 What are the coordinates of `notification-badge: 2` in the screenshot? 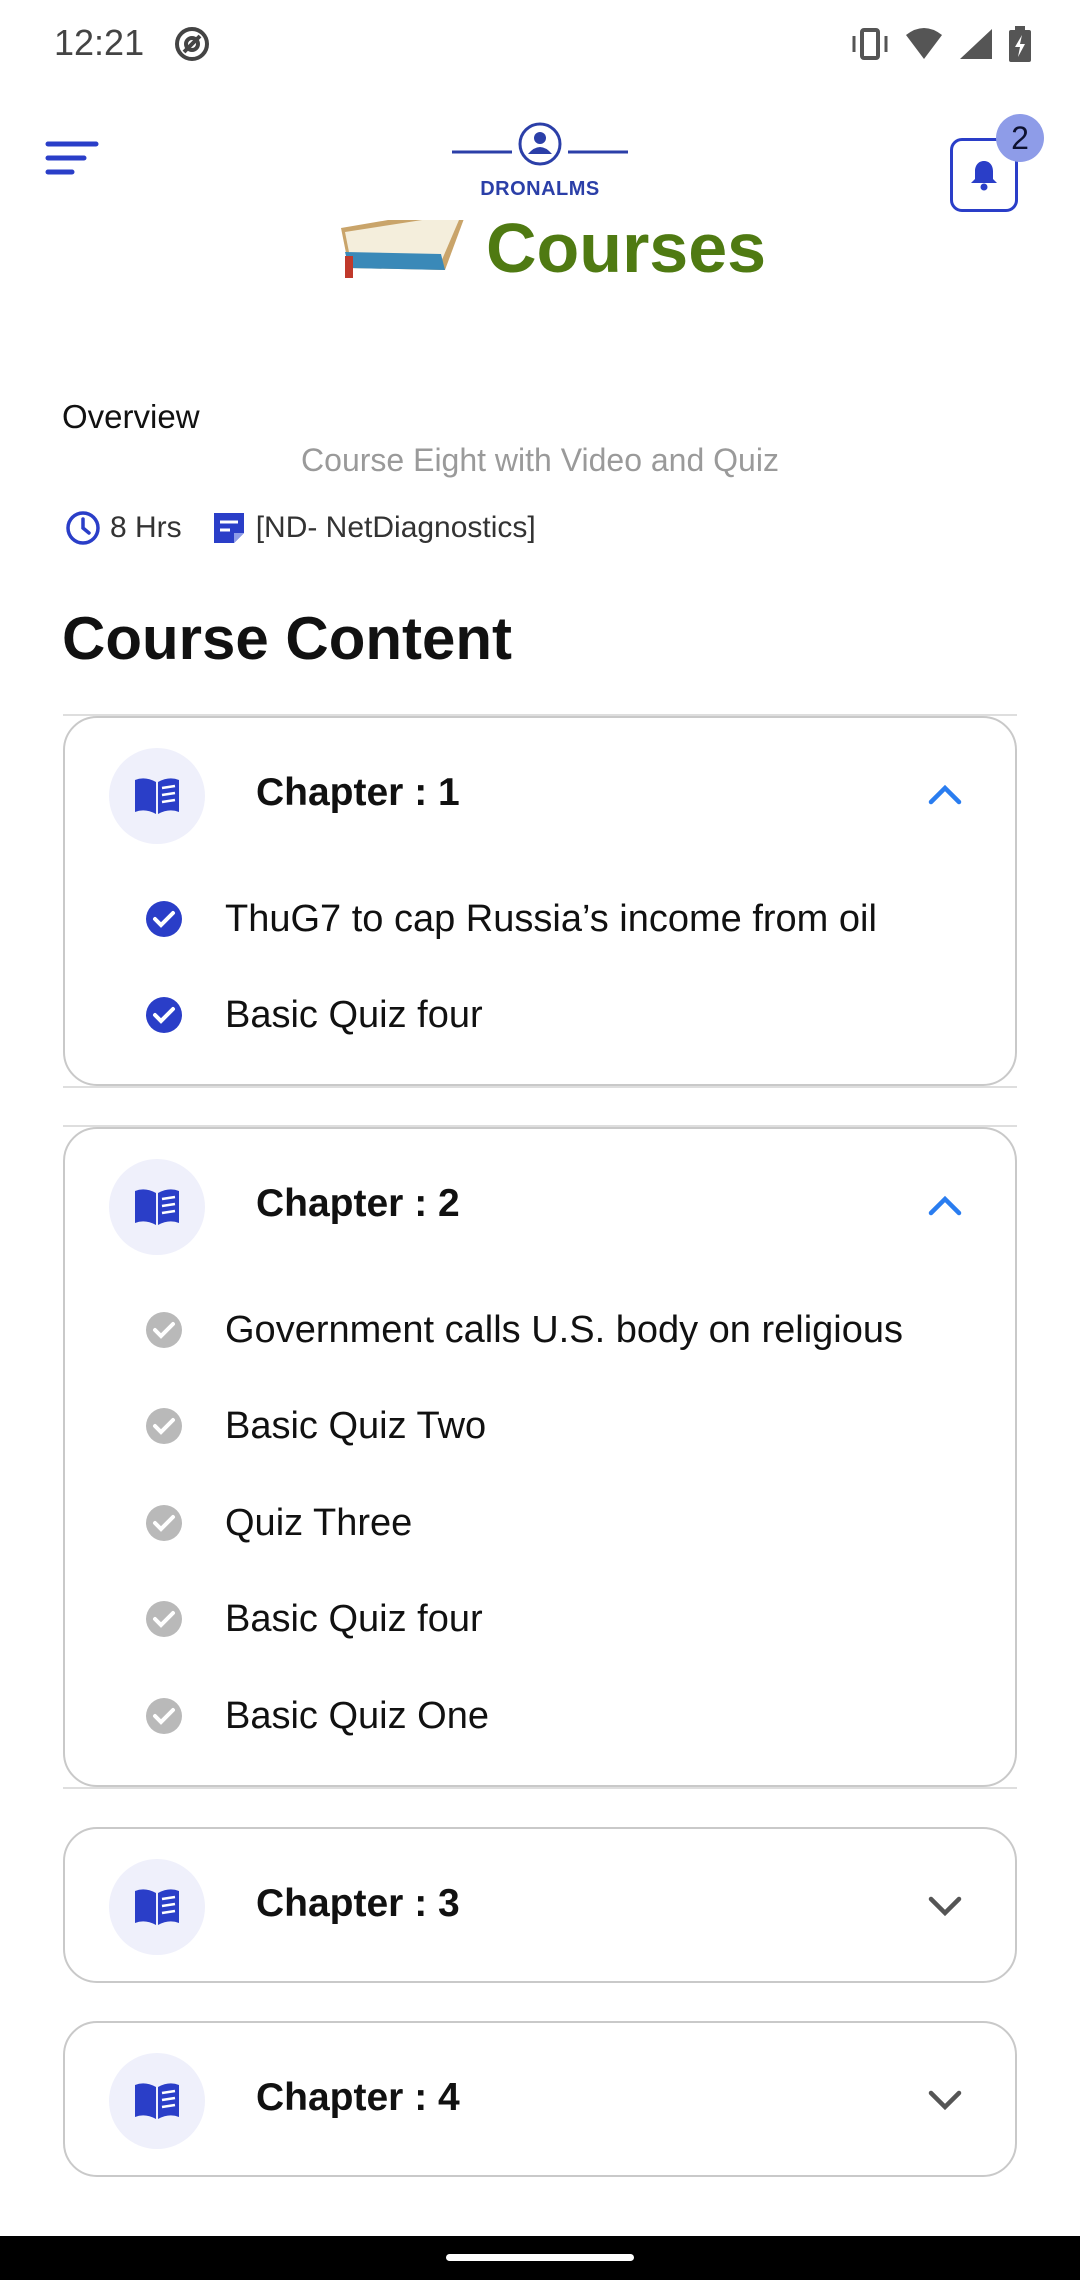 It's located at (1020, 138).